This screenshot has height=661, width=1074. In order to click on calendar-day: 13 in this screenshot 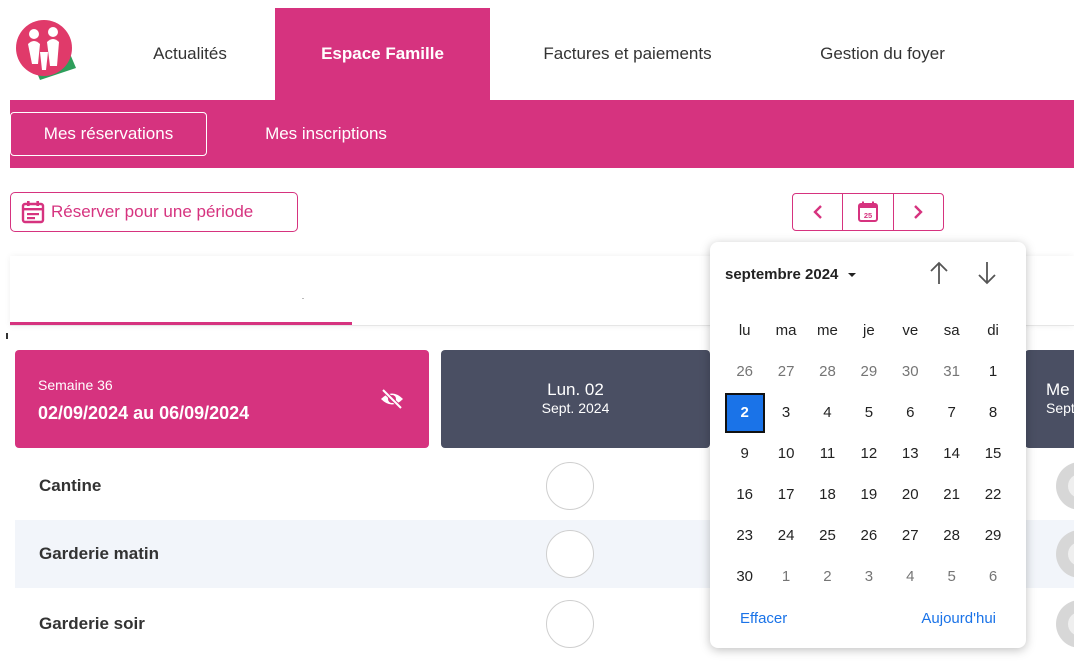, I will do `click(910, 453)`.